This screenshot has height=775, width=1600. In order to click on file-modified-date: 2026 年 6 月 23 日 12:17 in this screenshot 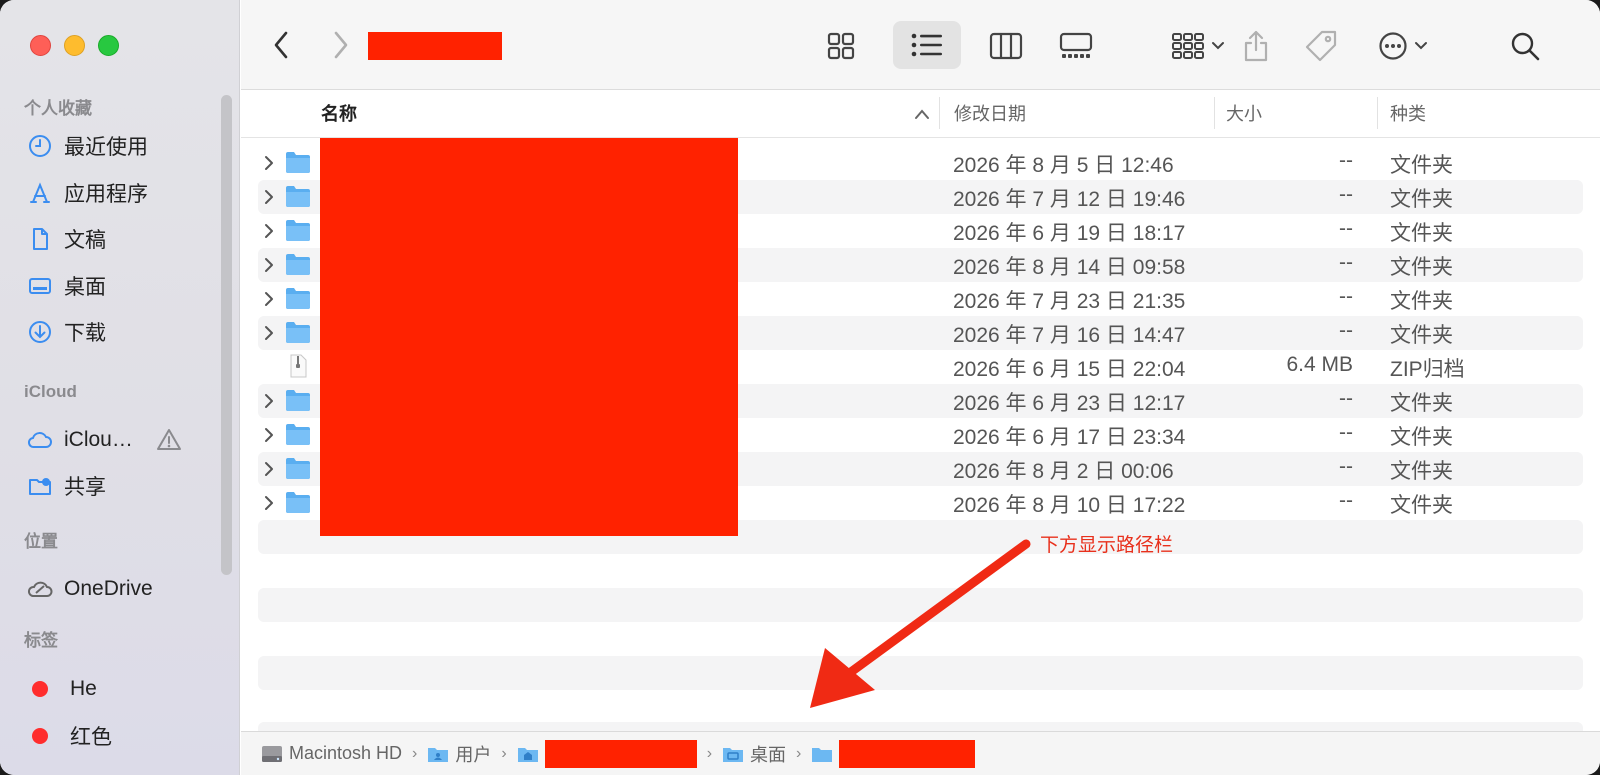, I will do `click(1069, 403)`.